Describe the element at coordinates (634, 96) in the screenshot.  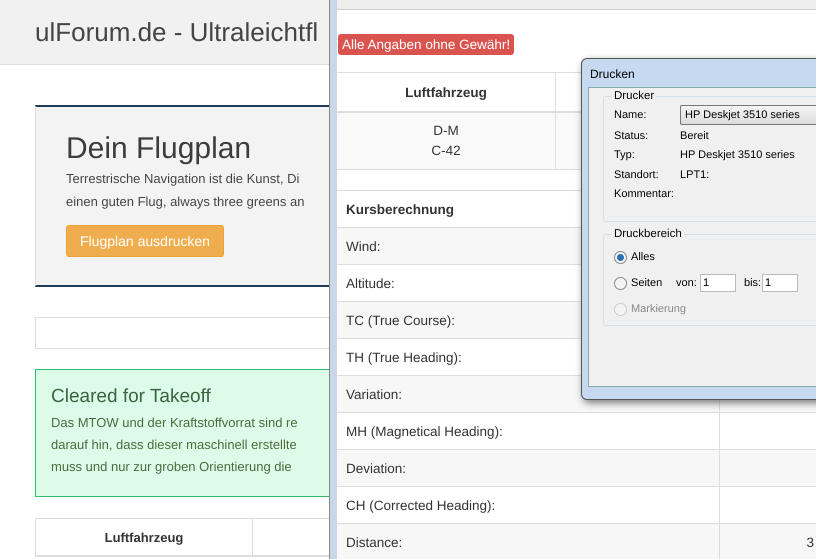
I see `group-legend: Drucker` at that location.